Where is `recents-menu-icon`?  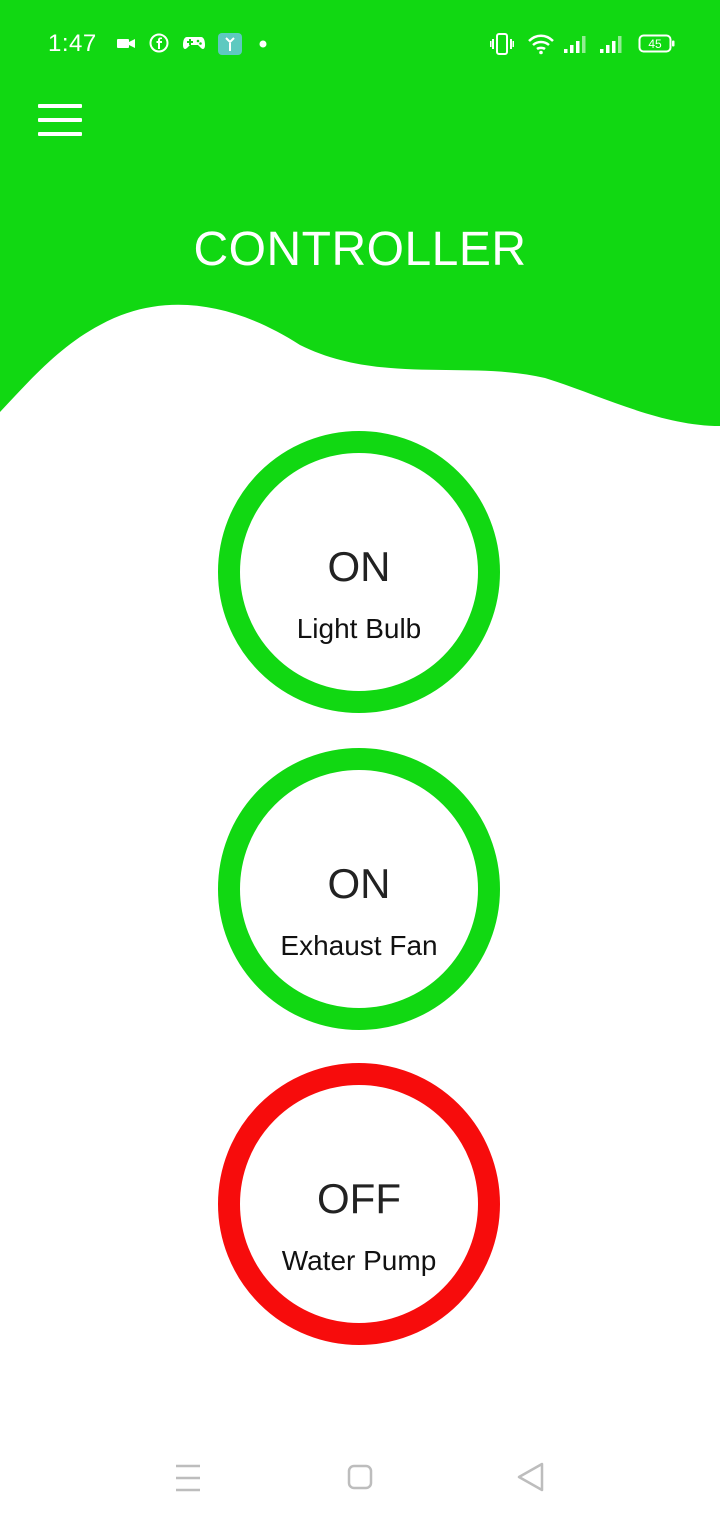 recents-menu-icon is located at coordinates (188, 1478).